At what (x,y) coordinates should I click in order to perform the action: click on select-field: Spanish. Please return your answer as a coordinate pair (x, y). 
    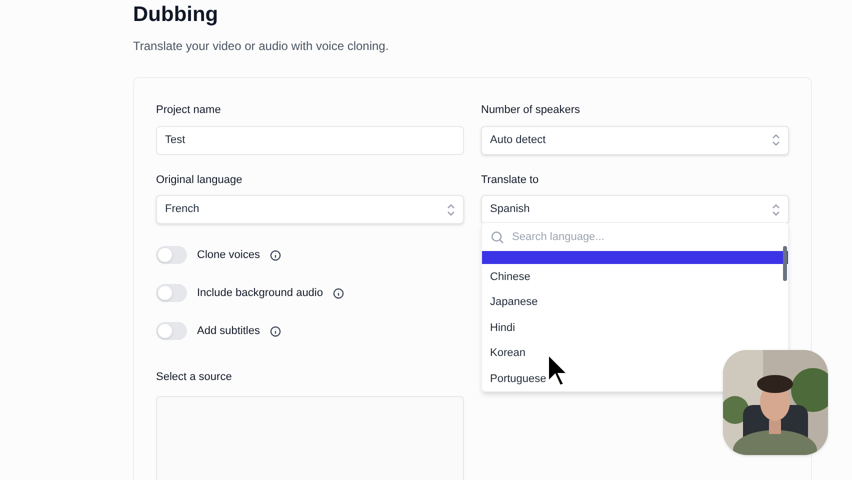
    Looking at the image, I should click on (635, 209).